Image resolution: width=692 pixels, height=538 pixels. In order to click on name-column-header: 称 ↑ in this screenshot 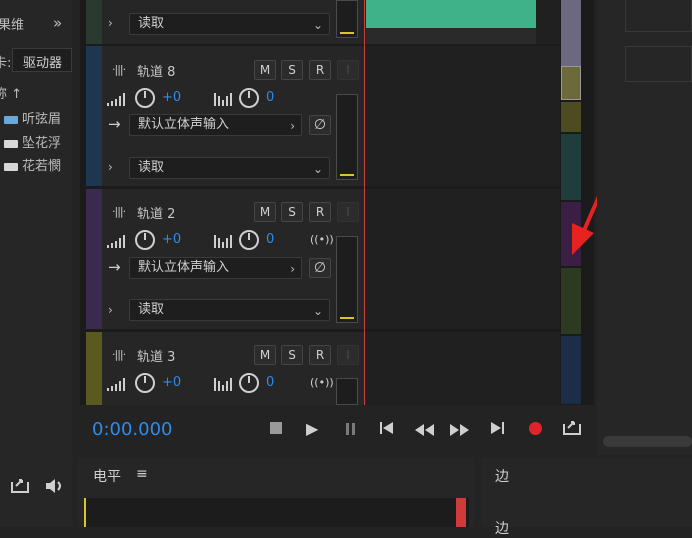, I will do `click(11, 92)`.